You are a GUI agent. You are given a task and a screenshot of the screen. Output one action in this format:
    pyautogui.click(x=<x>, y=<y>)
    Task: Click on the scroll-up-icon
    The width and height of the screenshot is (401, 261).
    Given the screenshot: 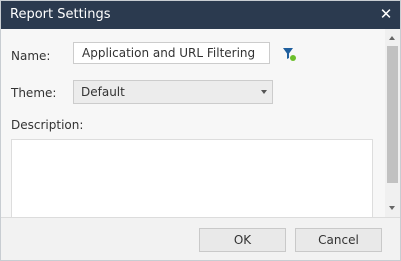 What is the action you would take?
    pyautogui.click(x=392, y=38)
    